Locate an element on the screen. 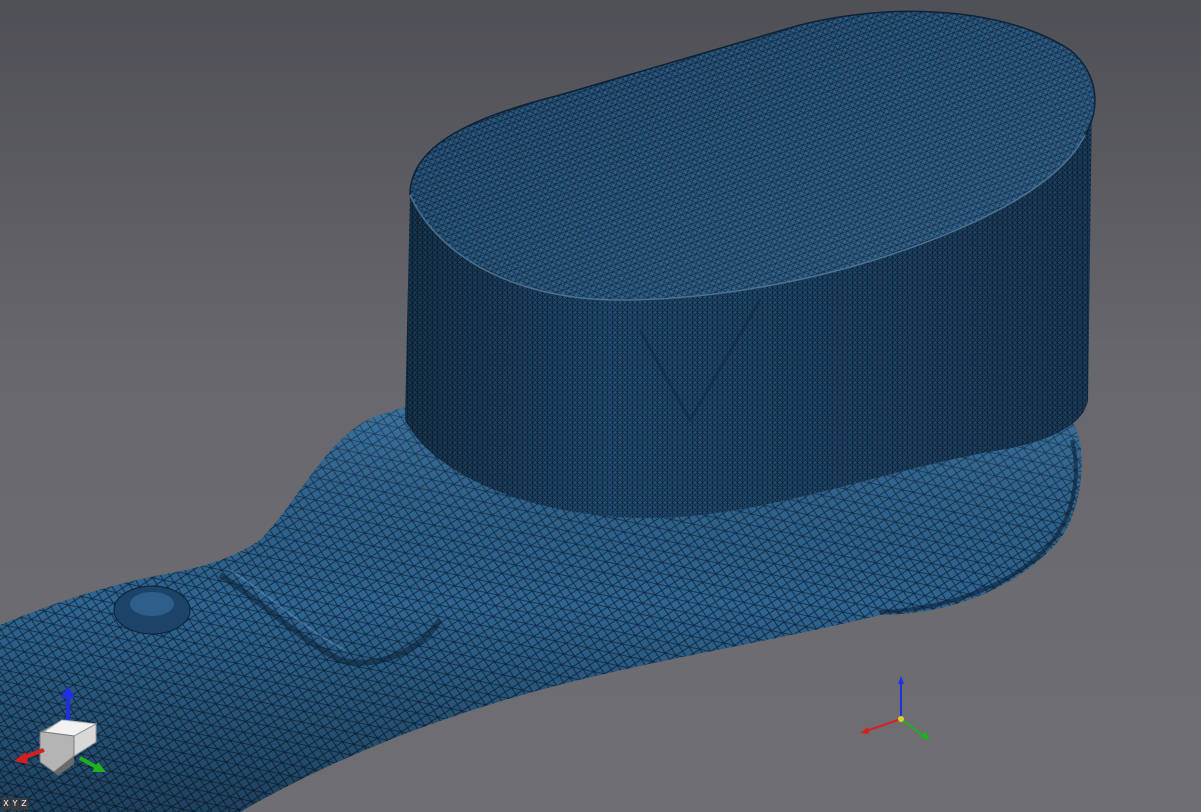 The height and width of the screenshot is (812, 1201). view-cube is located at coordinates (60, 735).